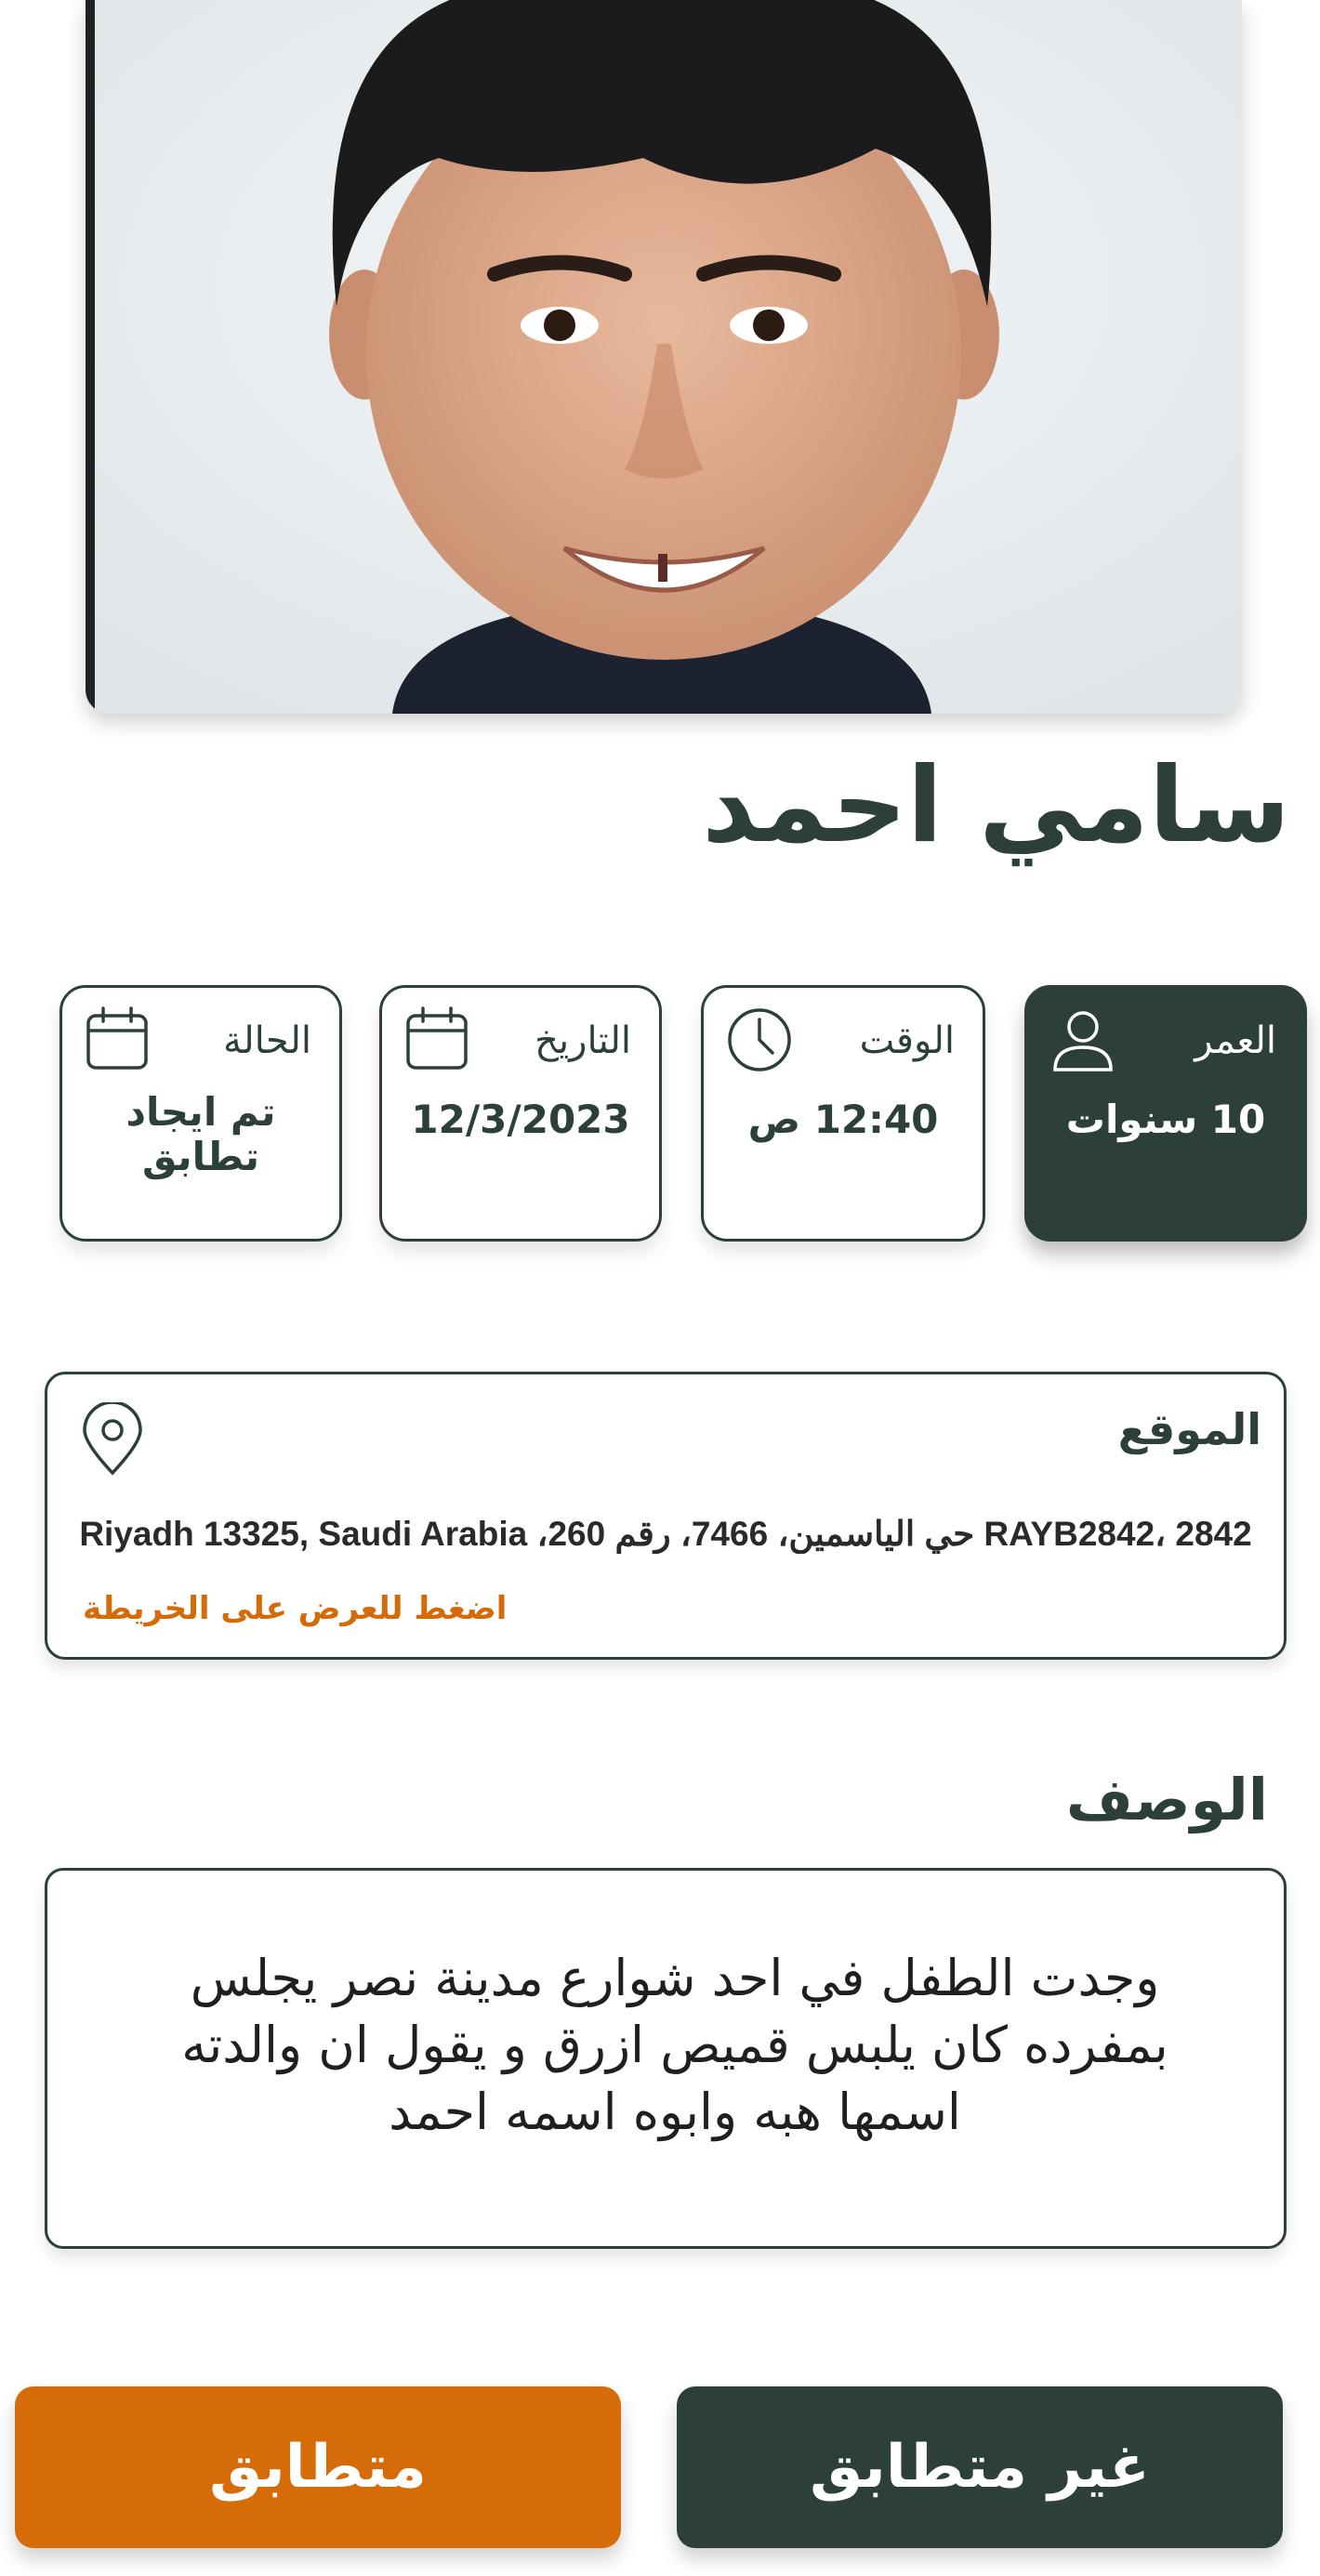 Image resolution: width=1320 pixels, height=2576 pixels. Describe the element at coordinates (1083, 1040) in the screenshot. I see `user-icon` at that location.